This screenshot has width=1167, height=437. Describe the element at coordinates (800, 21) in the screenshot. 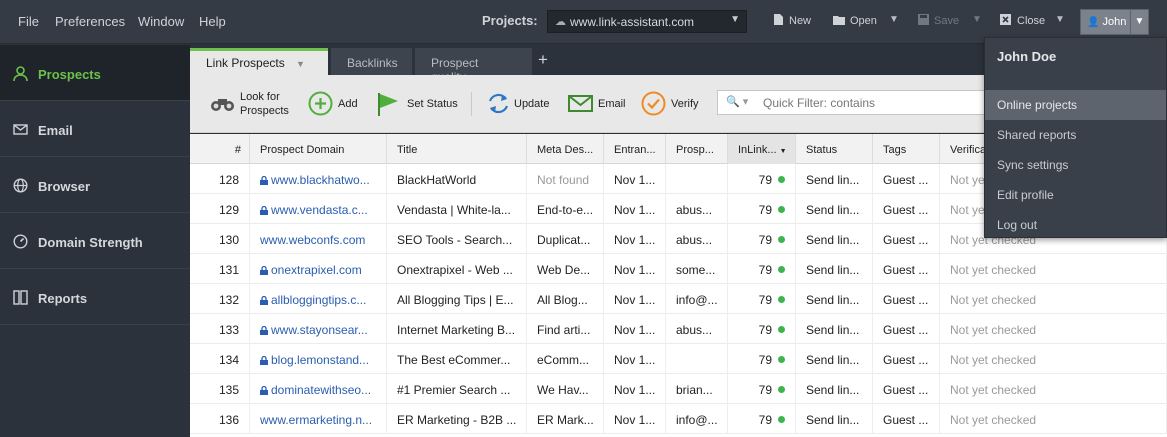

I see `new-label: New` at that location.